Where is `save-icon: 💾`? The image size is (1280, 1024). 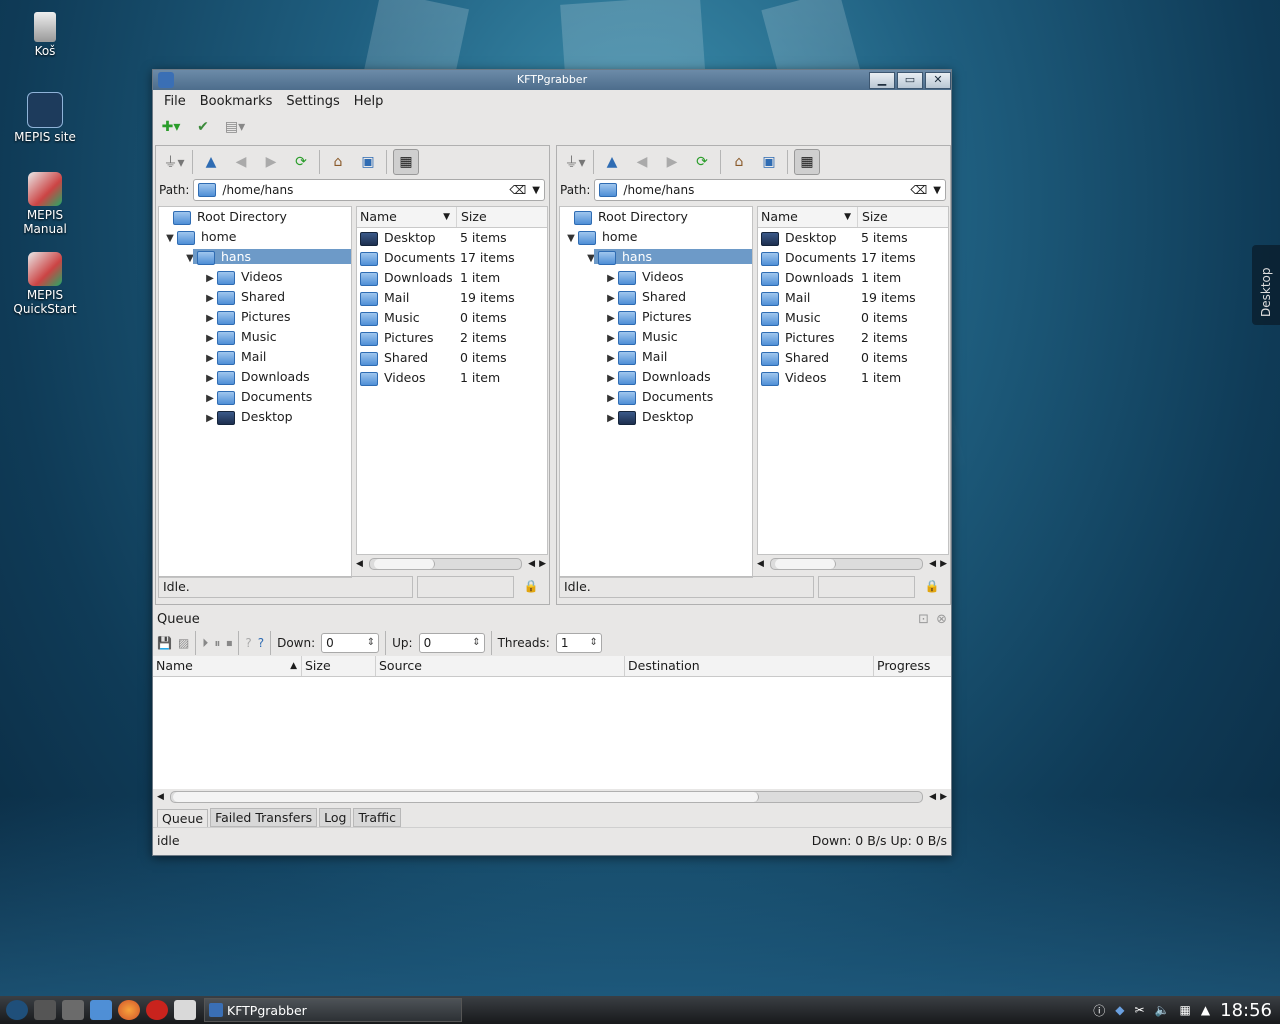
save-icon: 💾 is located at coordinates (164, 643).